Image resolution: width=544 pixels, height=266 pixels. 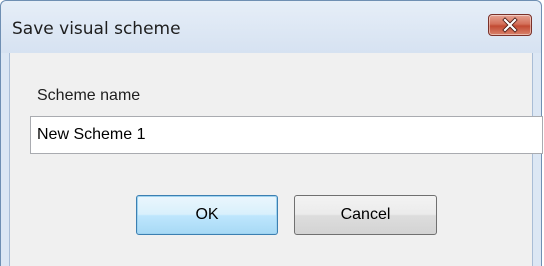 What do you see at coordinates (365, 215) in the screenshot?
I see `cancel-button: Cancel` at bounding box center [365, 215].